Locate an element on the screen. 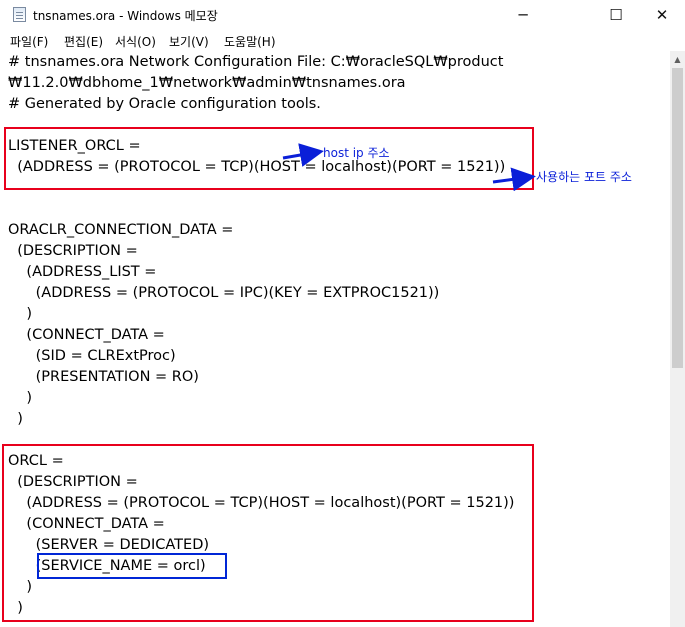 This screenshot has width=685, height=627. port-annotation: 사용하는 포트 주소 is located at coordinates (584, 177).